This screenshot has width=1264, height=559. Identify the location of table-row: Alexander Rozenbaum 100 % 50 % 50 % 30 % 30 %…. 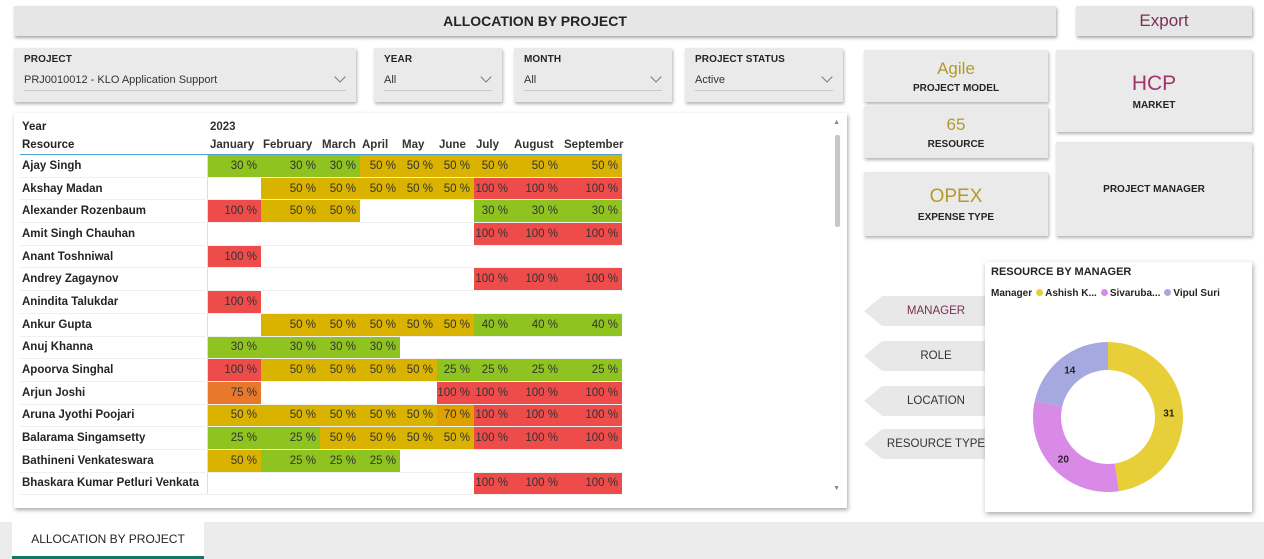
(321, 212).